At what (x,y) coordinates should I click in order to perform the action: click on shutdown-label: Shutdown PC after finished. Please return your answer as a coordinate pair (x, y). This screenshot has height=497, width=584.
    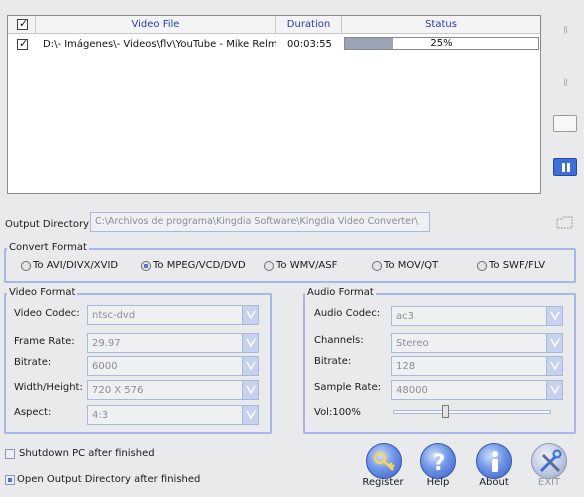
    Looking at the image, I should click on (87, 454).